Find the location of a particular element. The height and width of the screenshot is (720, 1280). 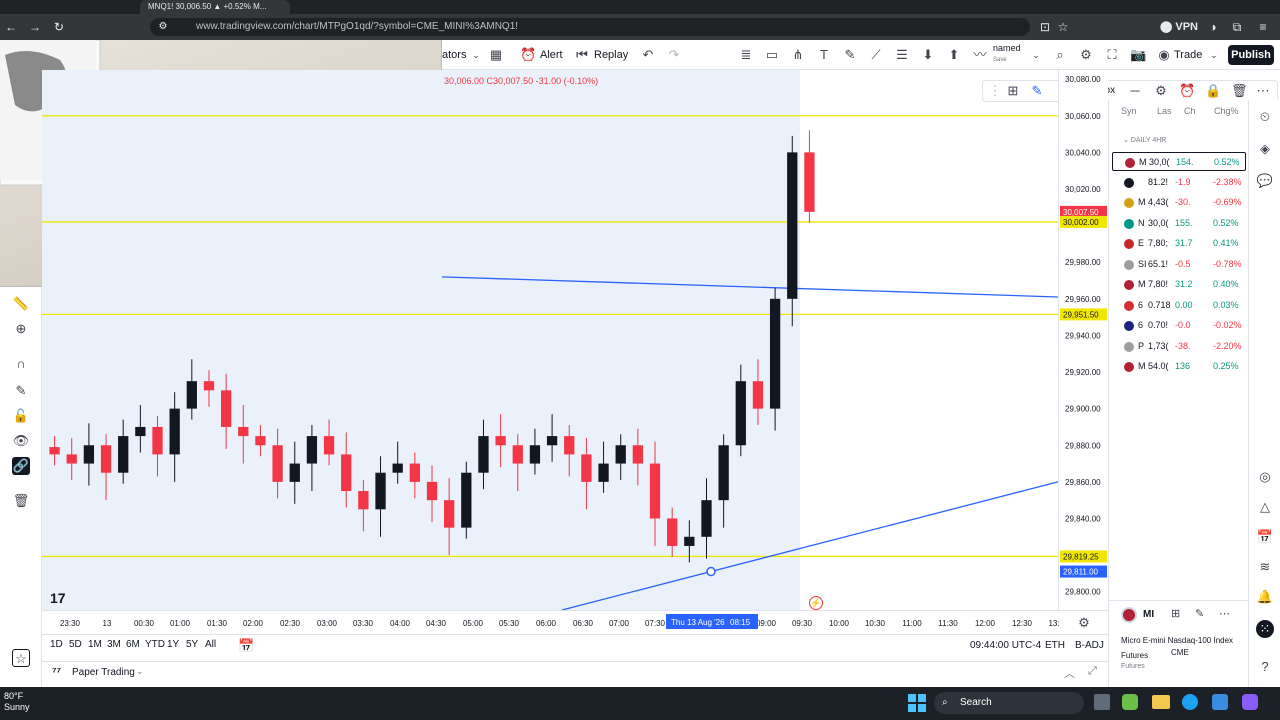

copilot-icon is located at coordinates (1130, 702).